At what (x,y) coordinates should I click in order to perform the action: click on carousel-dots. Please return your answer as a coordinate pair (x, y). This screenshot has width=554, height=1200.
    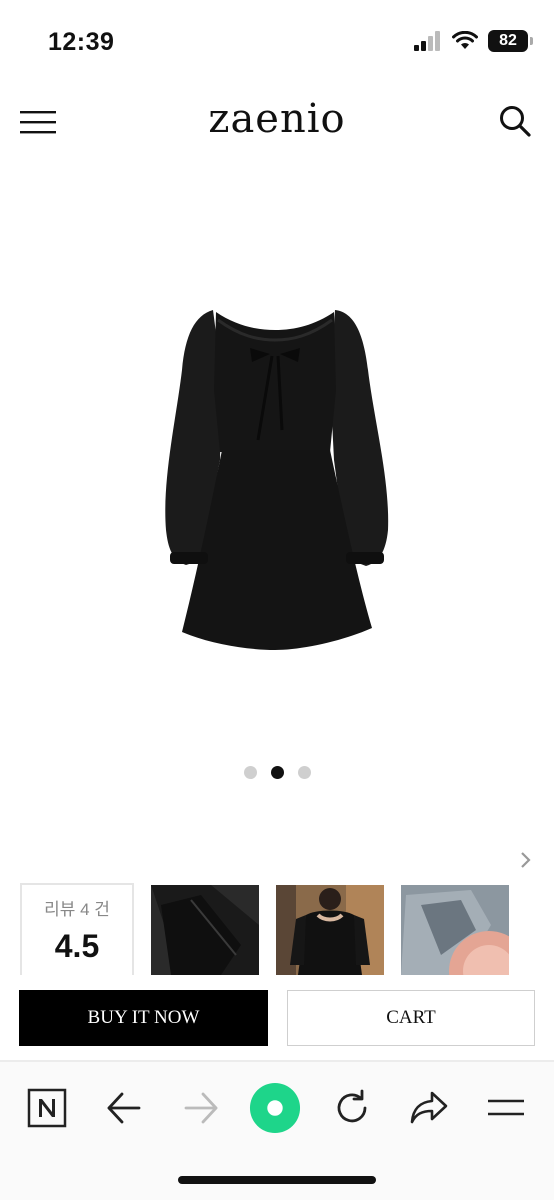
    Looking at the image, I should click on (277, 772).